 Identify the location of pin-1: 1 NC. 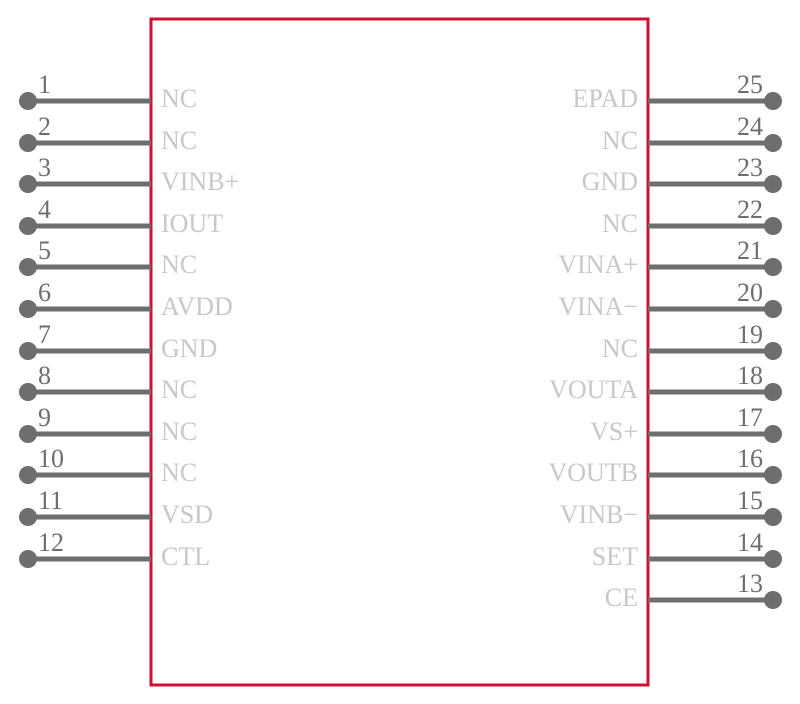
(108, 91).